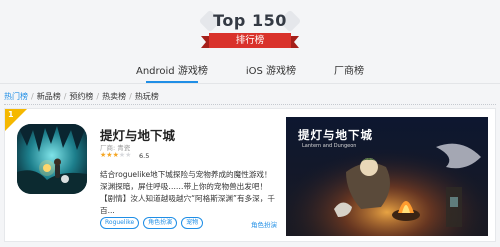 The image size is (500, 247). I want to click on tag-list: Roguelike 角色扮演 宠物, so click(152, 223).